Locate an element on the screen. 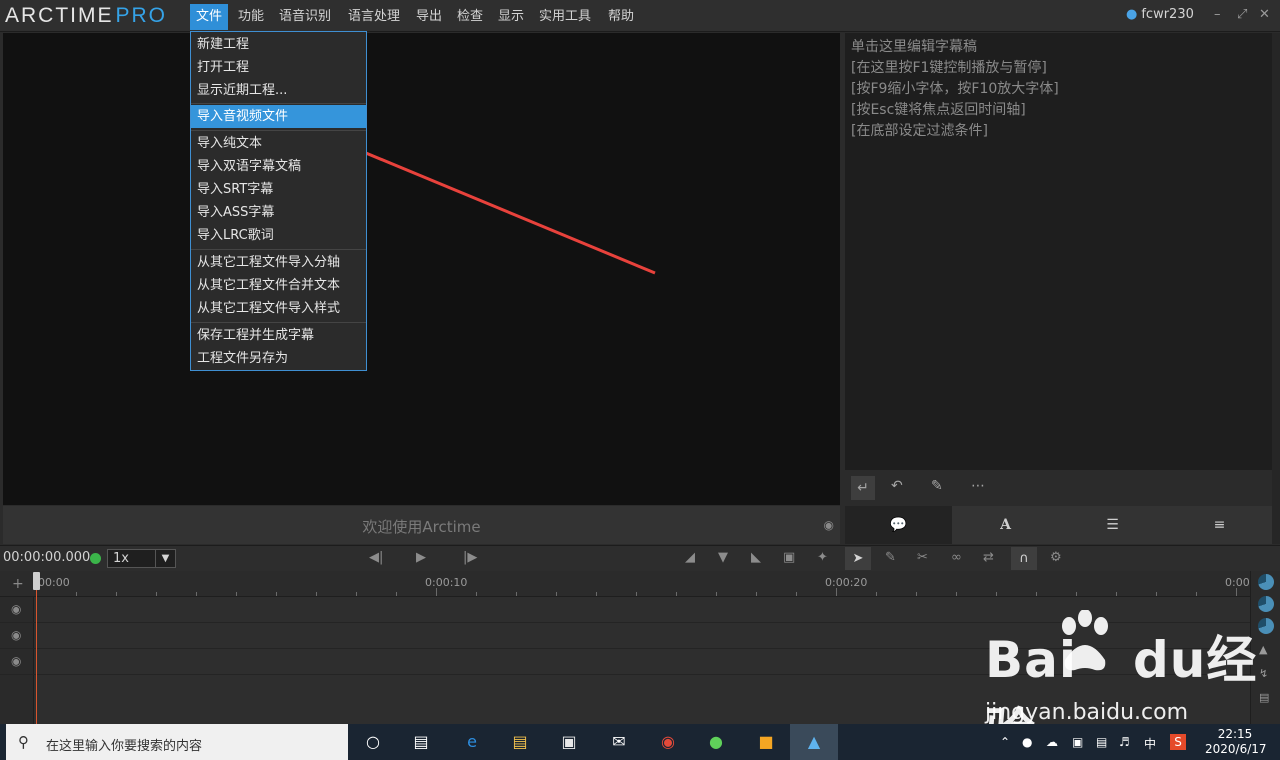 This screenshot has height=760, width=1280. play-icon: ▶ is located at coordinates (421, 557).